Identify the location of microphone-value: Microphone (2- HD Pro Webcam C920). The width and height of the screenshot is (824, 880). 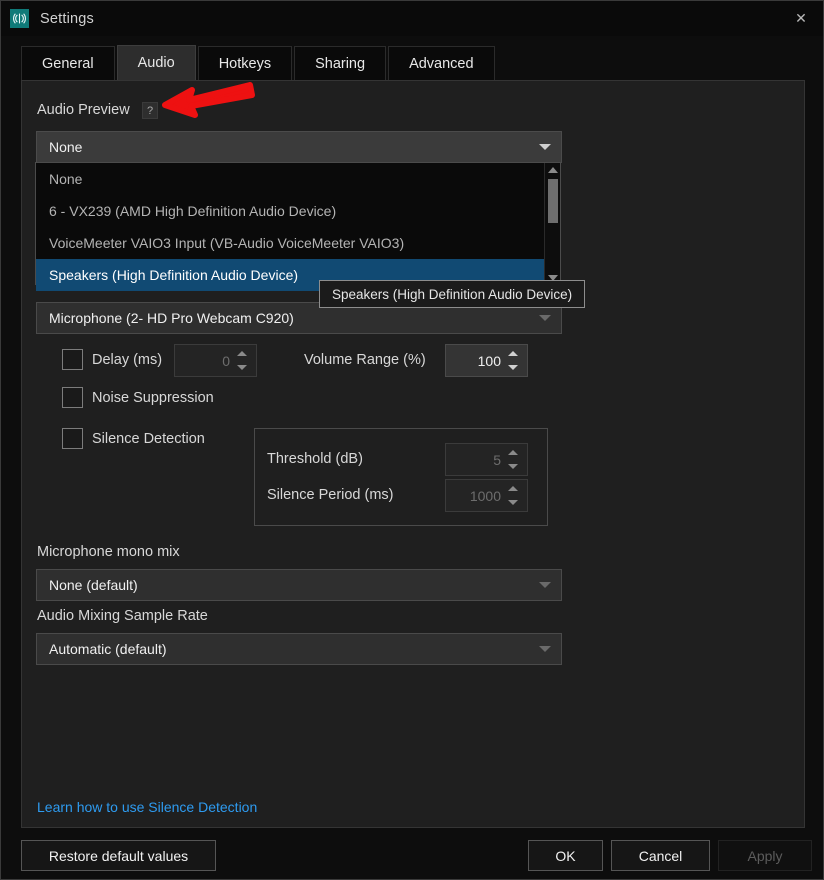
(171, 318).